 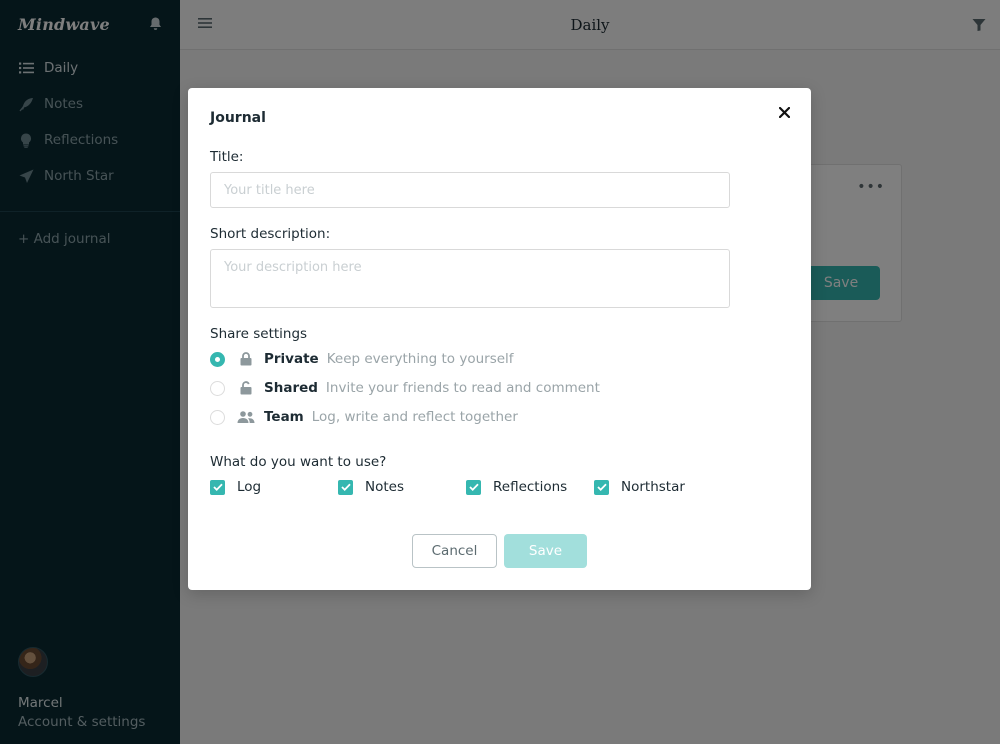 I want to click on title-input, so click(x=470, y=190).